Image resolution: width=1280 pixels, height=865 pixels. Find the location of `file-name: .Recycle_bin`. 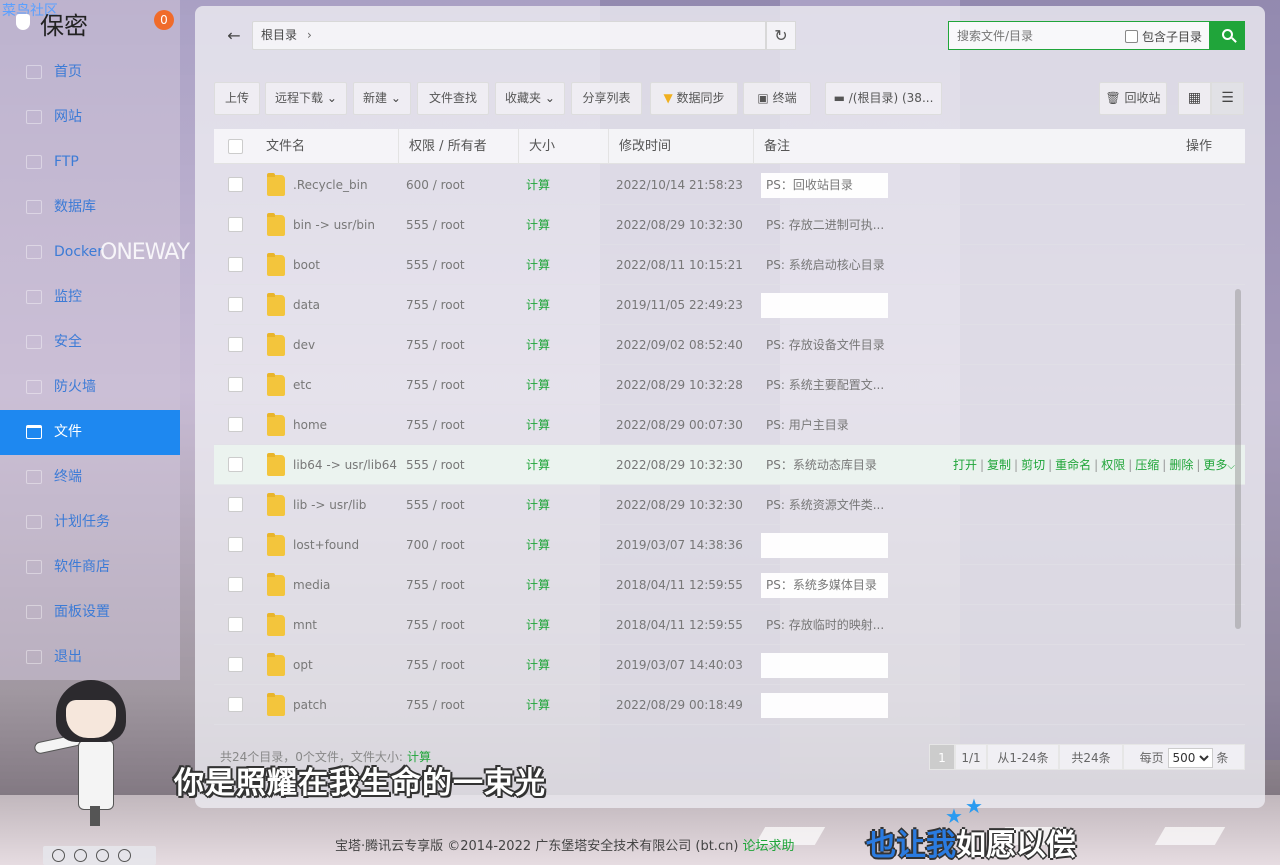

file-name: .Recycle_bin is located at coordinates (345, 185).